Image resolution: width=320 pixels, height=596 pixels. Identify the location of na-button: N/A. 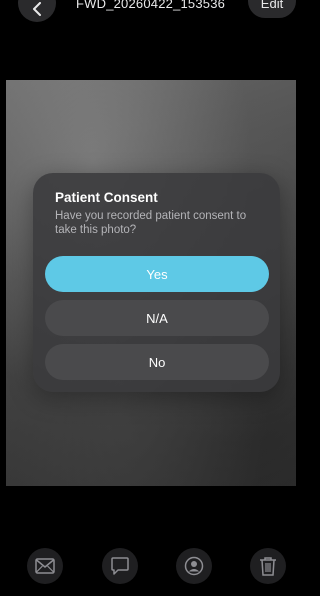
(157, 318).